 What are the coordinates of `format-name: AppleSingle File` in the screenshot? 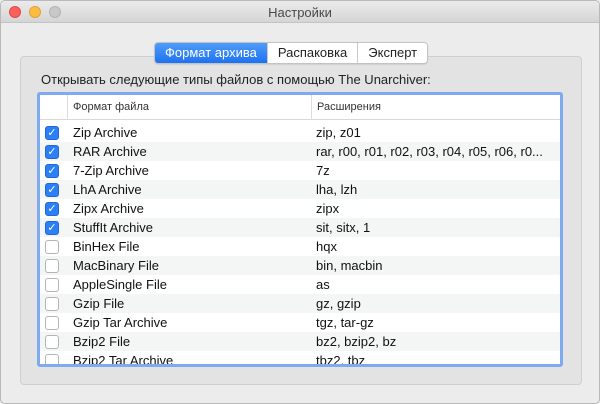 It's located at (120, 284).